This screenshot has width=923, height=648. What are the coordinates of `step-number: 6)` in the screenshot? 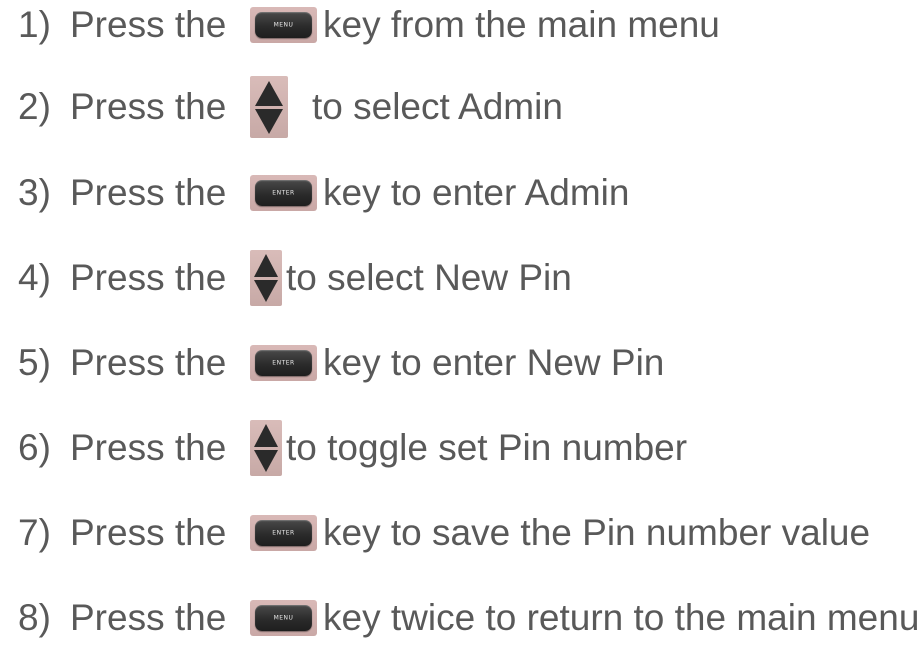 It's located at (34, 447).